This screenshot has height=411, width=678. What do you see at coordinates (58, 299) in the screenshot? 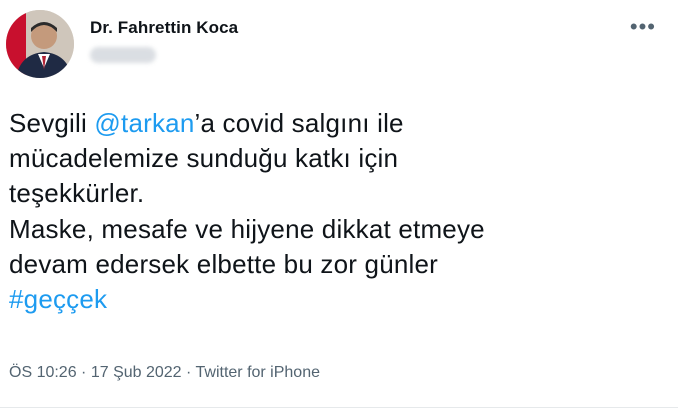
I see `hashtag-link: #geççek` at bounding box center [58, 299].